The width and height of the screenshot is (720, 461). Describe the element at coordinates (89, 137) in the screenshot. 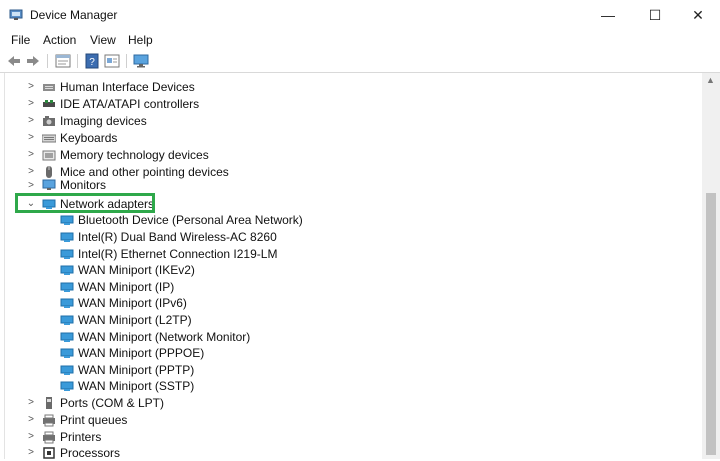

I see `tree-item-label: Keyboards` at that location.